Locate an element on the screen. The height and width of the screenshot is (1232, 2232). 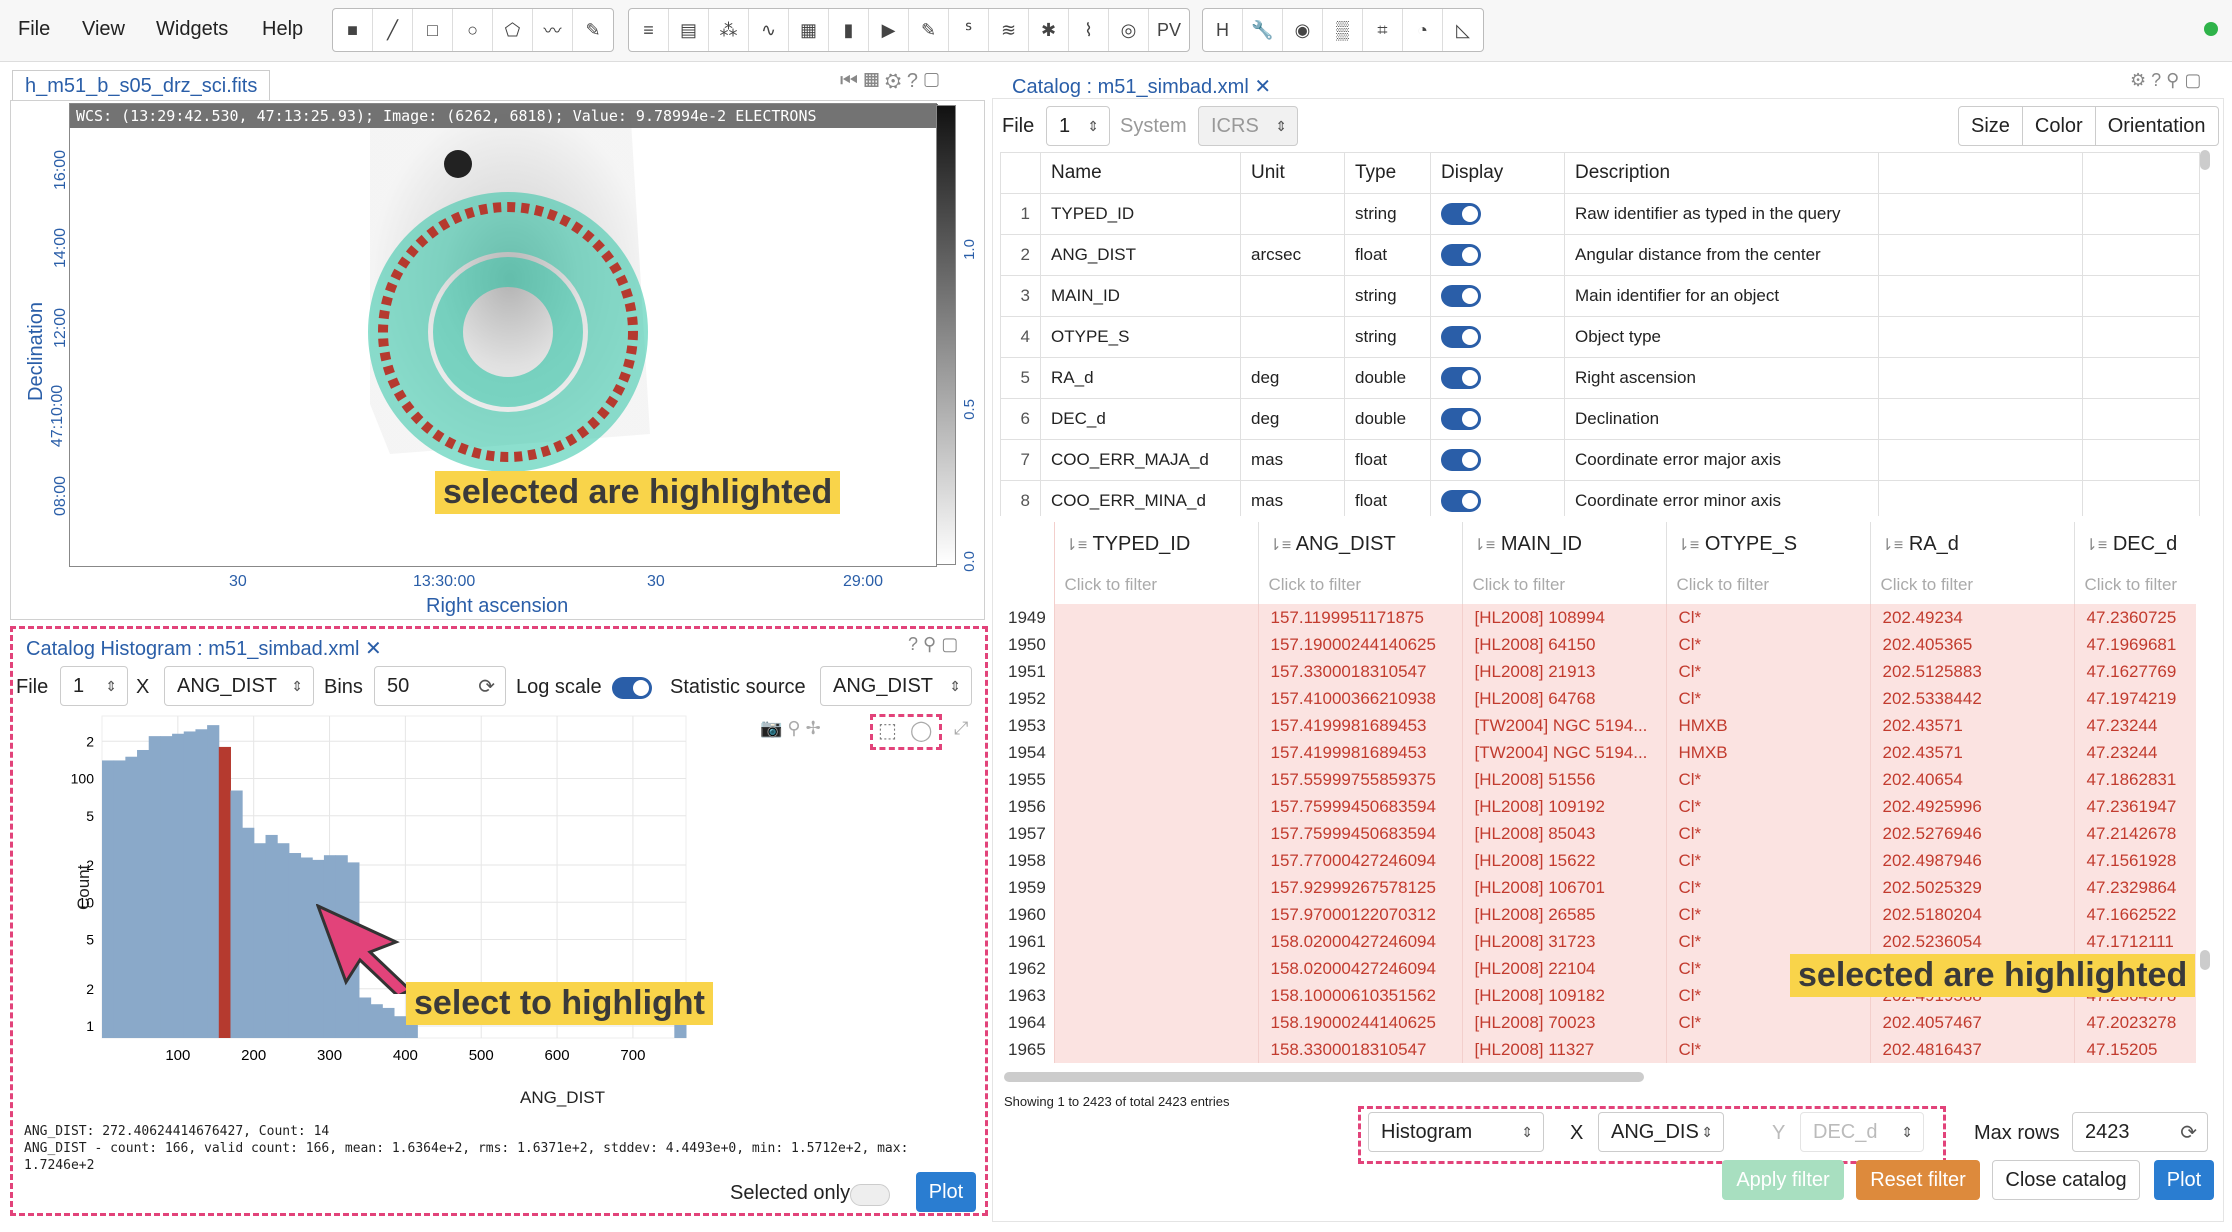
column-row: 4 OTYPE_S string Object type is located at coordinates (1600, 337).